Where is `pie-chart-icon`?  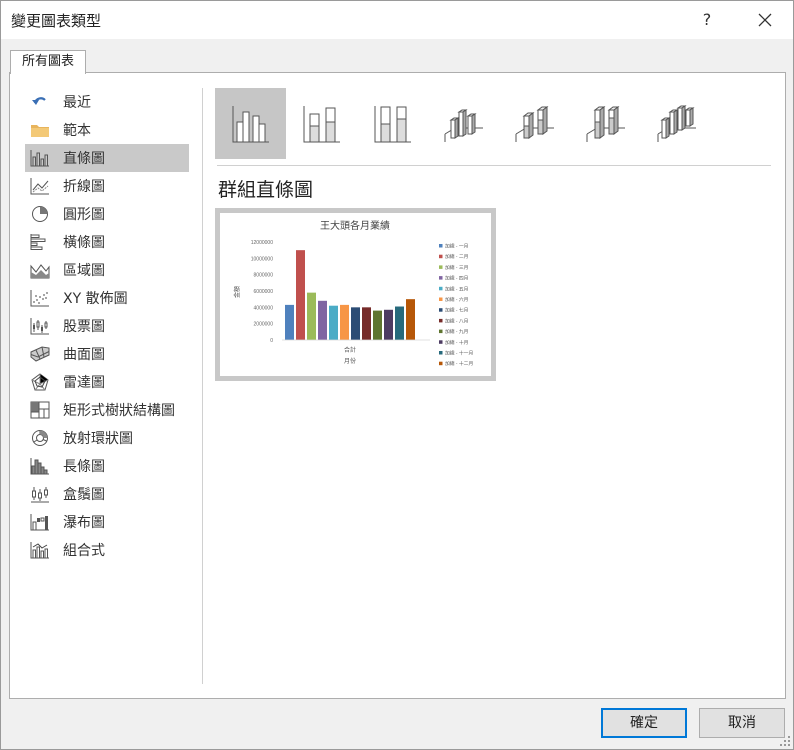
pie-chart-icon is located at coordinates (40, 214).